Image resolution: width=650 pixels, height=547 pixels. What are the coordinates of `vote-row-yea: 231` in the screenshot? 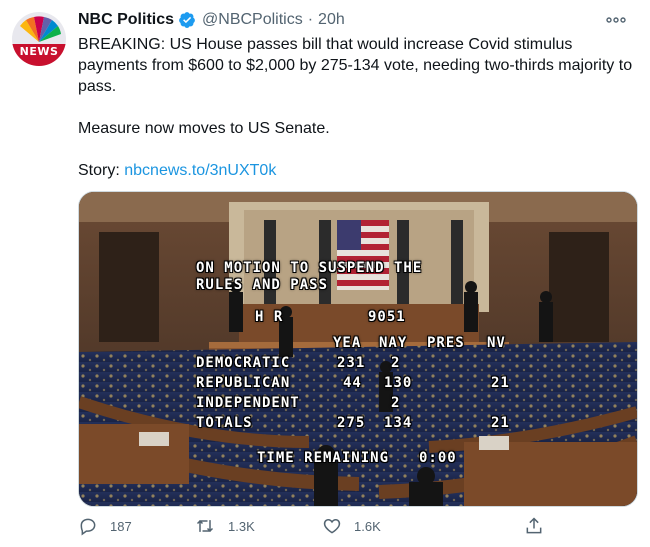 It's located at (351, 363).